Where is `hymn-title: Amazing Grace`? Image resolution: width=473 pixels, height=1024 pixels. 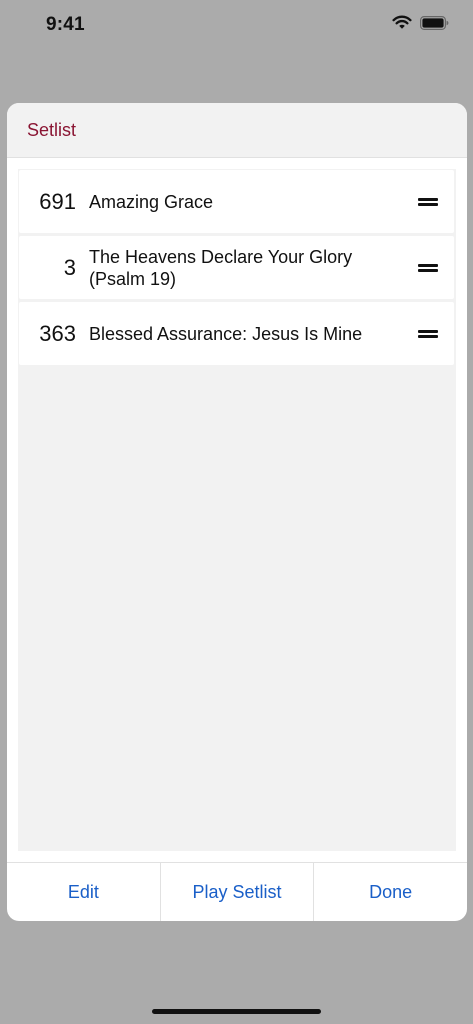
hymn-title: Amazing Grace is located at coordinates (151, 201).